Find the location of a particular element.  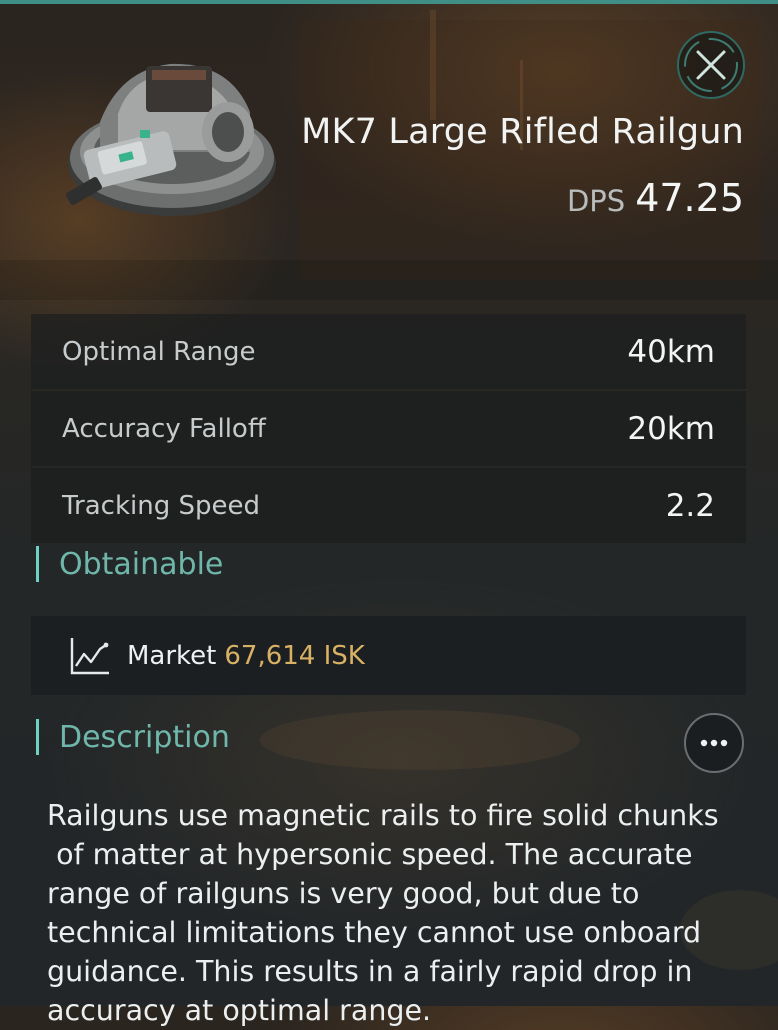

close-button is located at coordinates (711, 65).